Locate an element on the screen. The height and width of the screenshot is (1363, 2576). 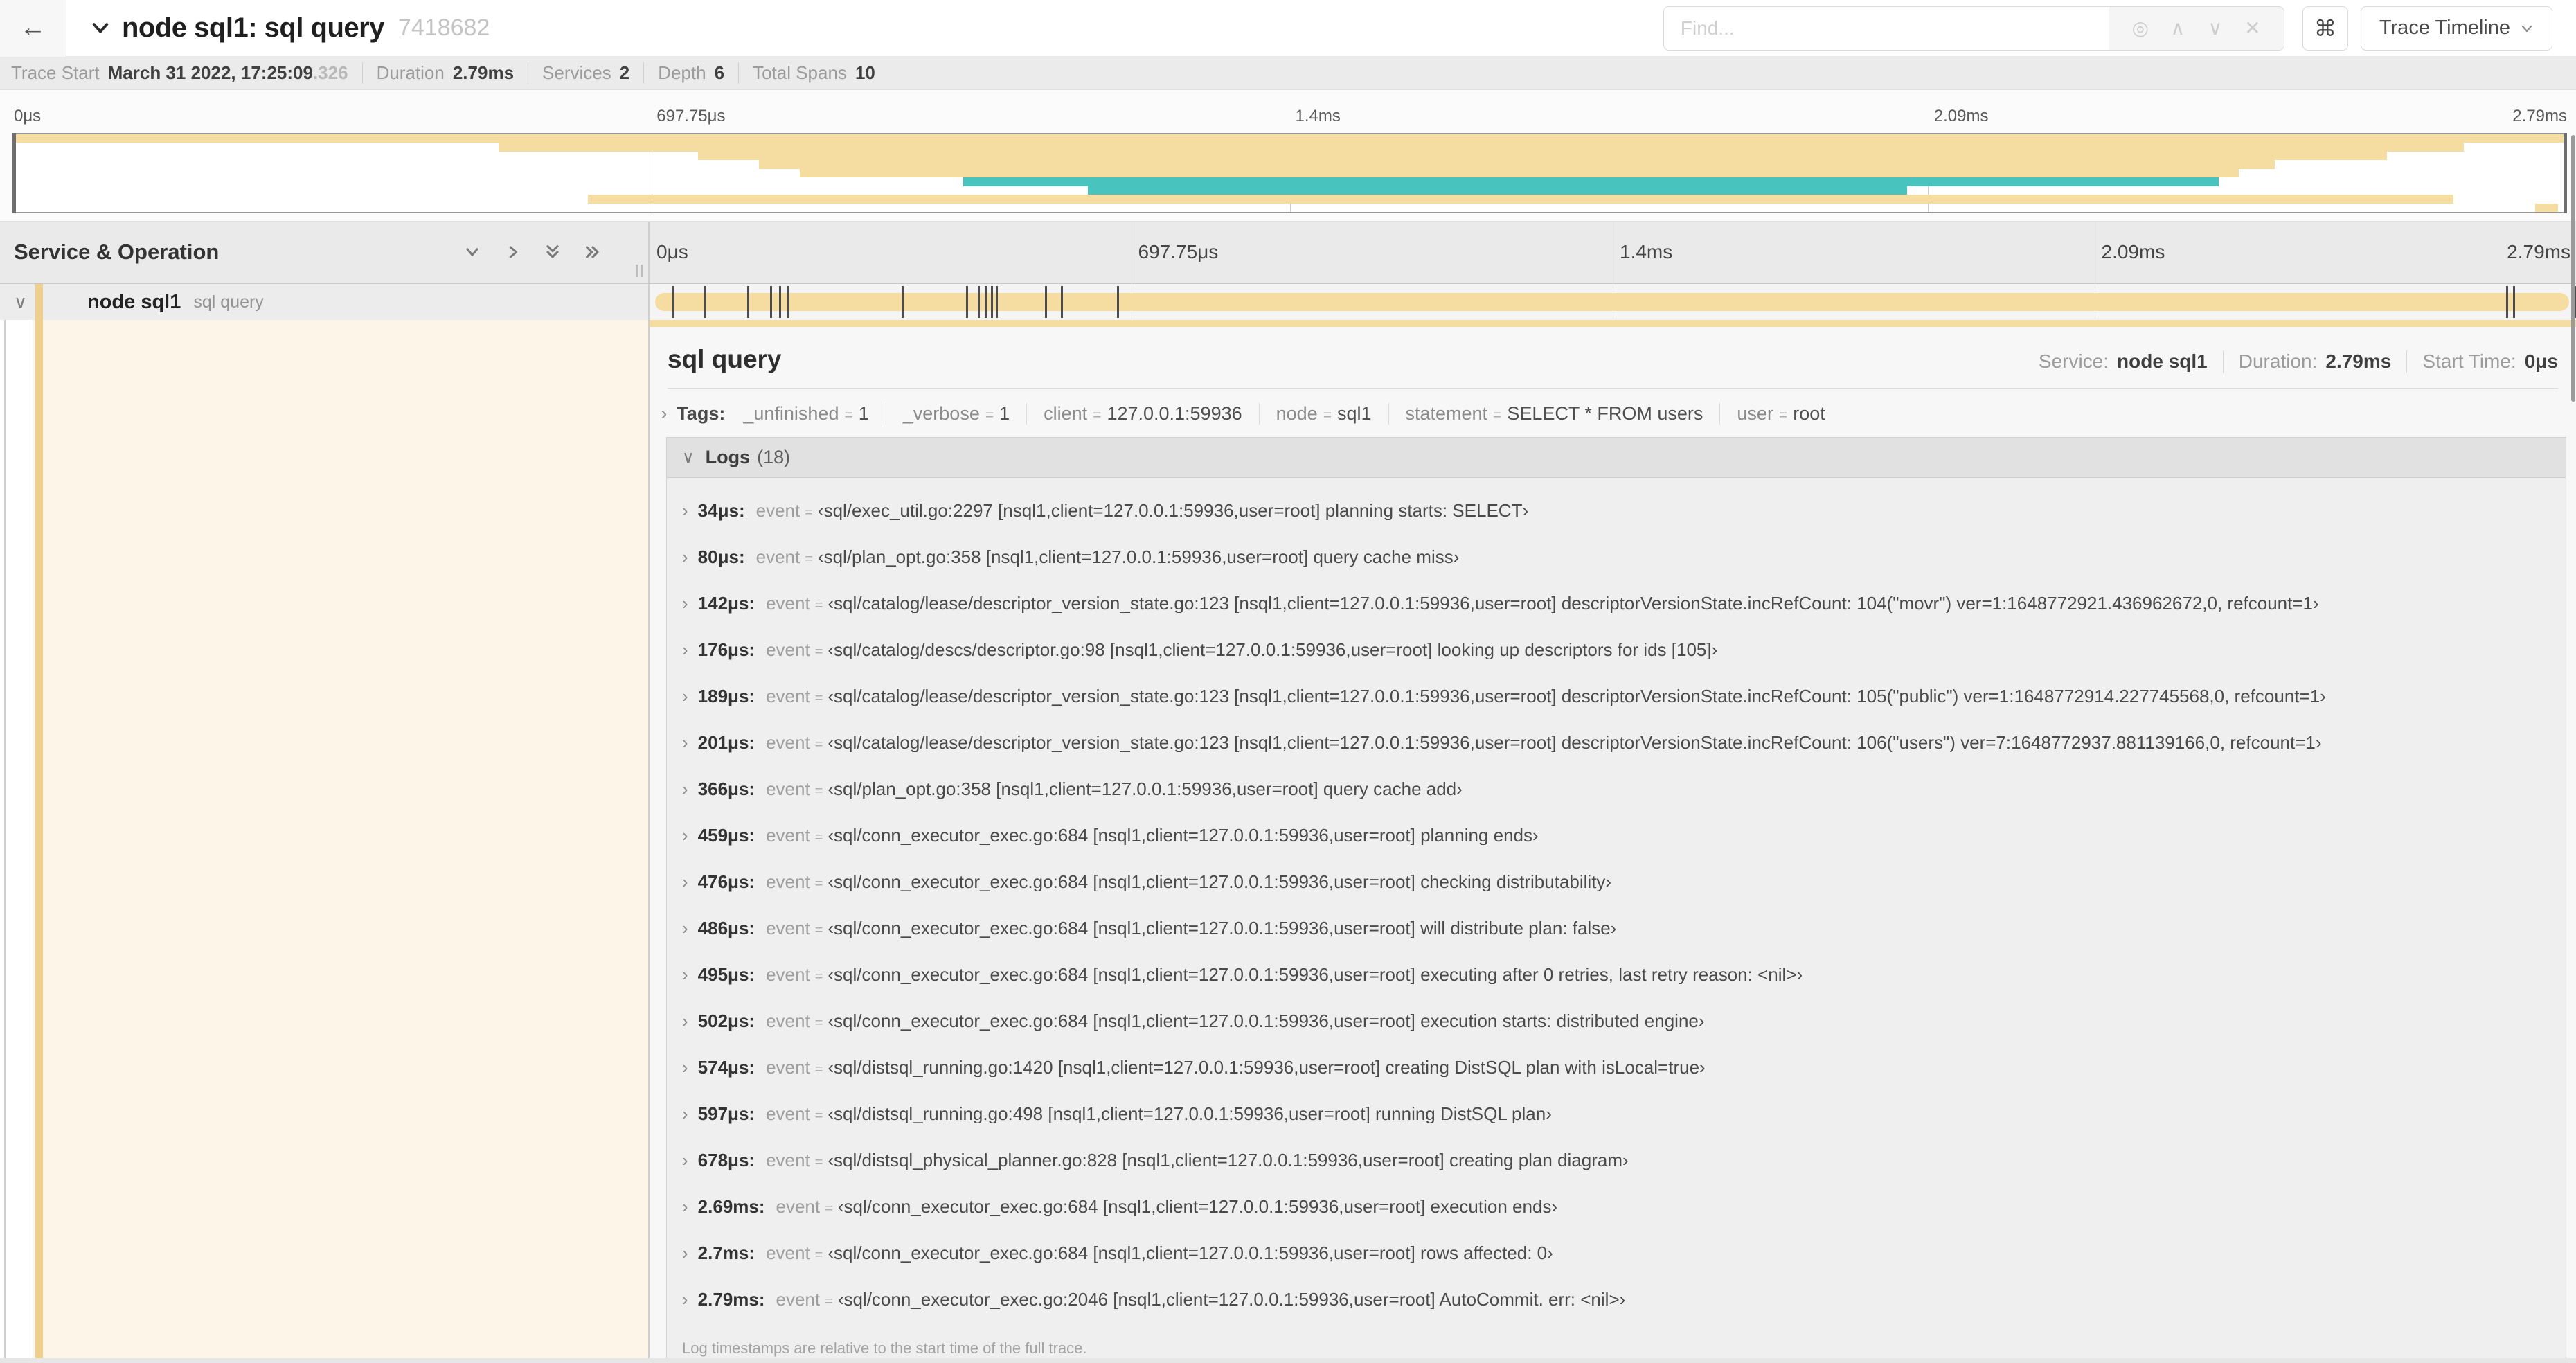
vertical-scrollbar-thumb is located at coordinates (2573, 268).